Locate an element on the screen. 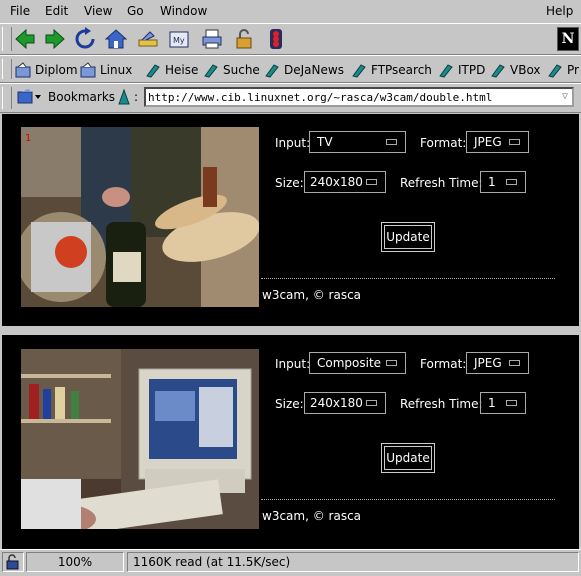 This screenshot has height=576, width=581. menu-go: Go is located at coordinates (135, 11).